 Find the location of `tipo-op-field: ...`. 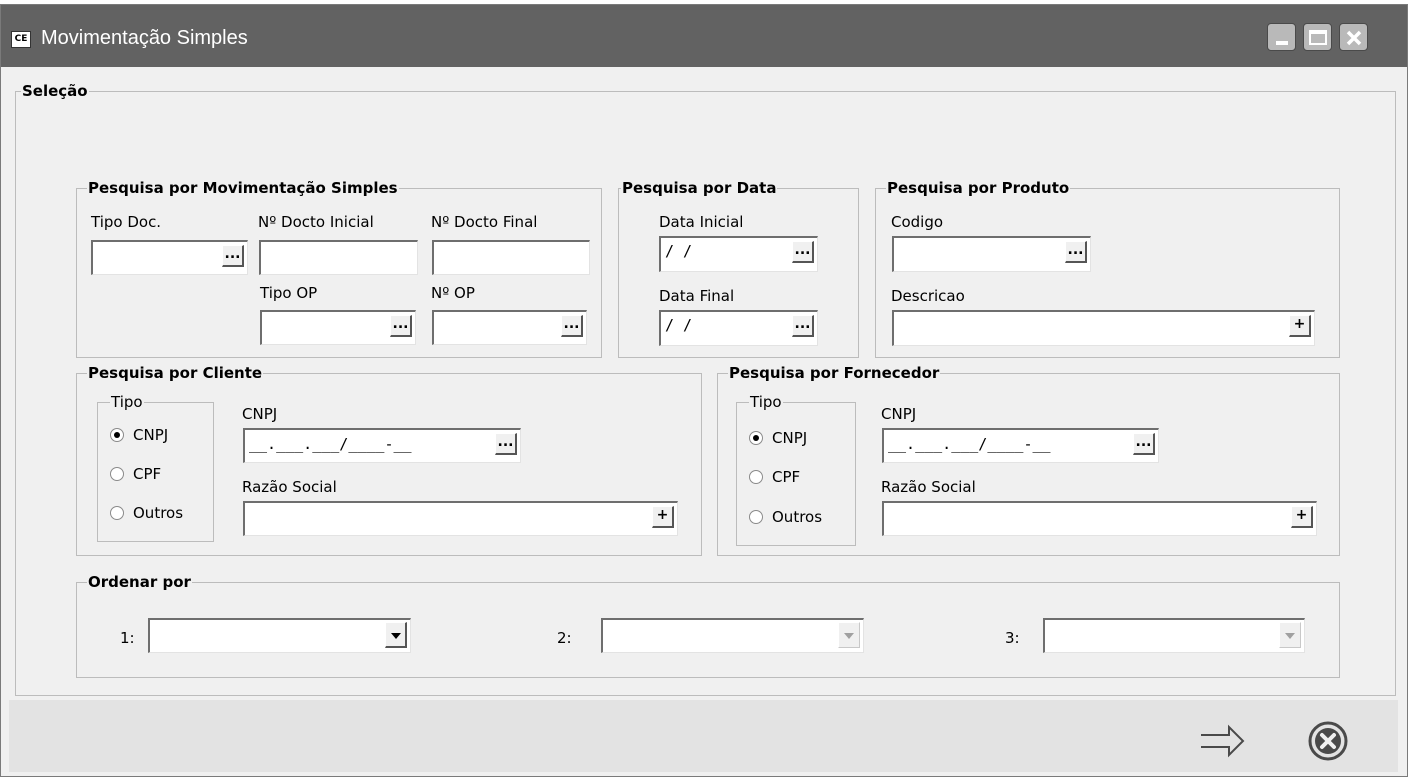

tipo-op-field: ... is located at coordinates (338, 327).